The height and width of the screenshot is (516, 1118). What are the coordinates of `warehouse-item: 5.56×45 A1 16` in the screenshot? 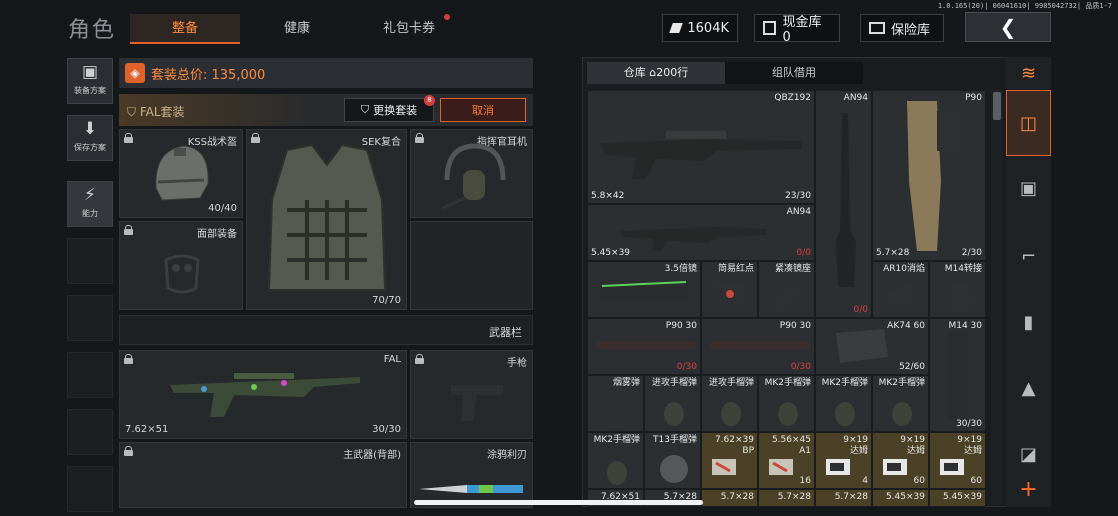 It's located at (786, 460).